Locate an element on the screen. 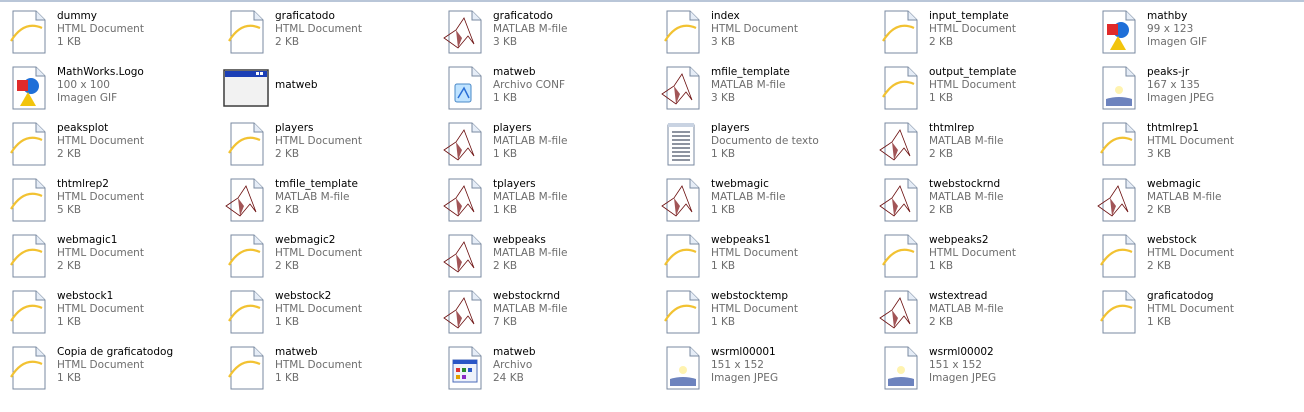 This screenshot has width=1304, height=412. file-size: 3 KB is located at coordinates (505, 42).